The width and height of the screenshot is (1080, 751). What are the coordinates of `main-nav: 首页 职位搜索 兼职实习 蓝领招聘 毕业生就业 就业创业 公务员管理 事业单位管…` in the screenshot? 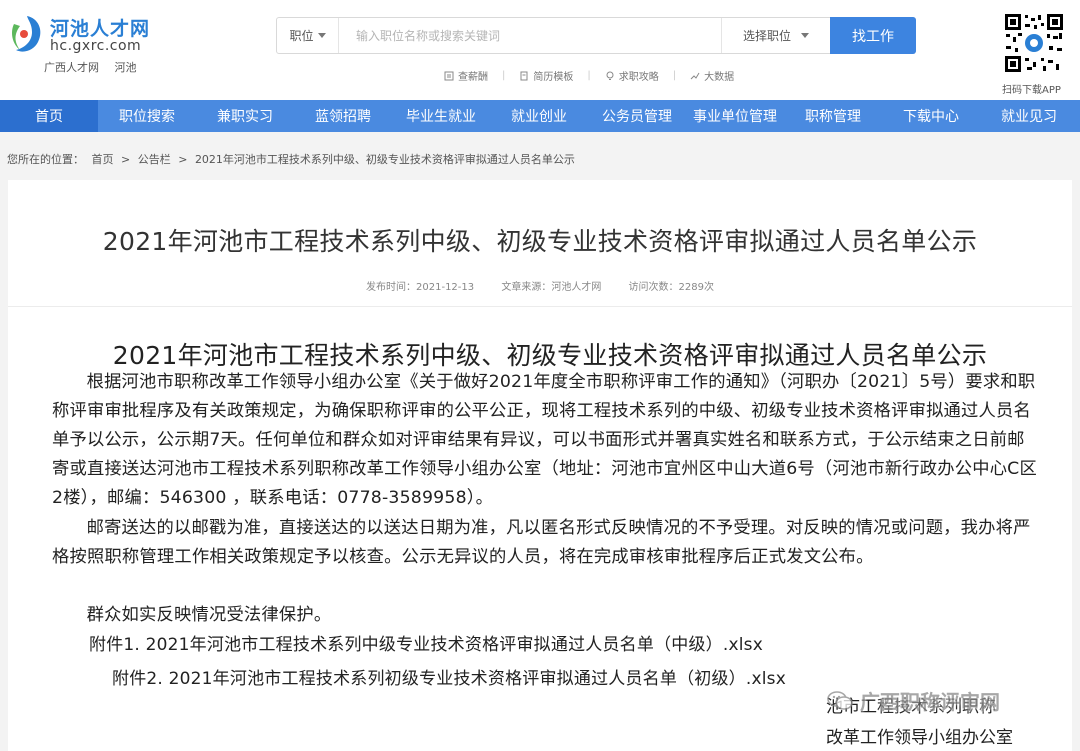 It's located at (540, 116).